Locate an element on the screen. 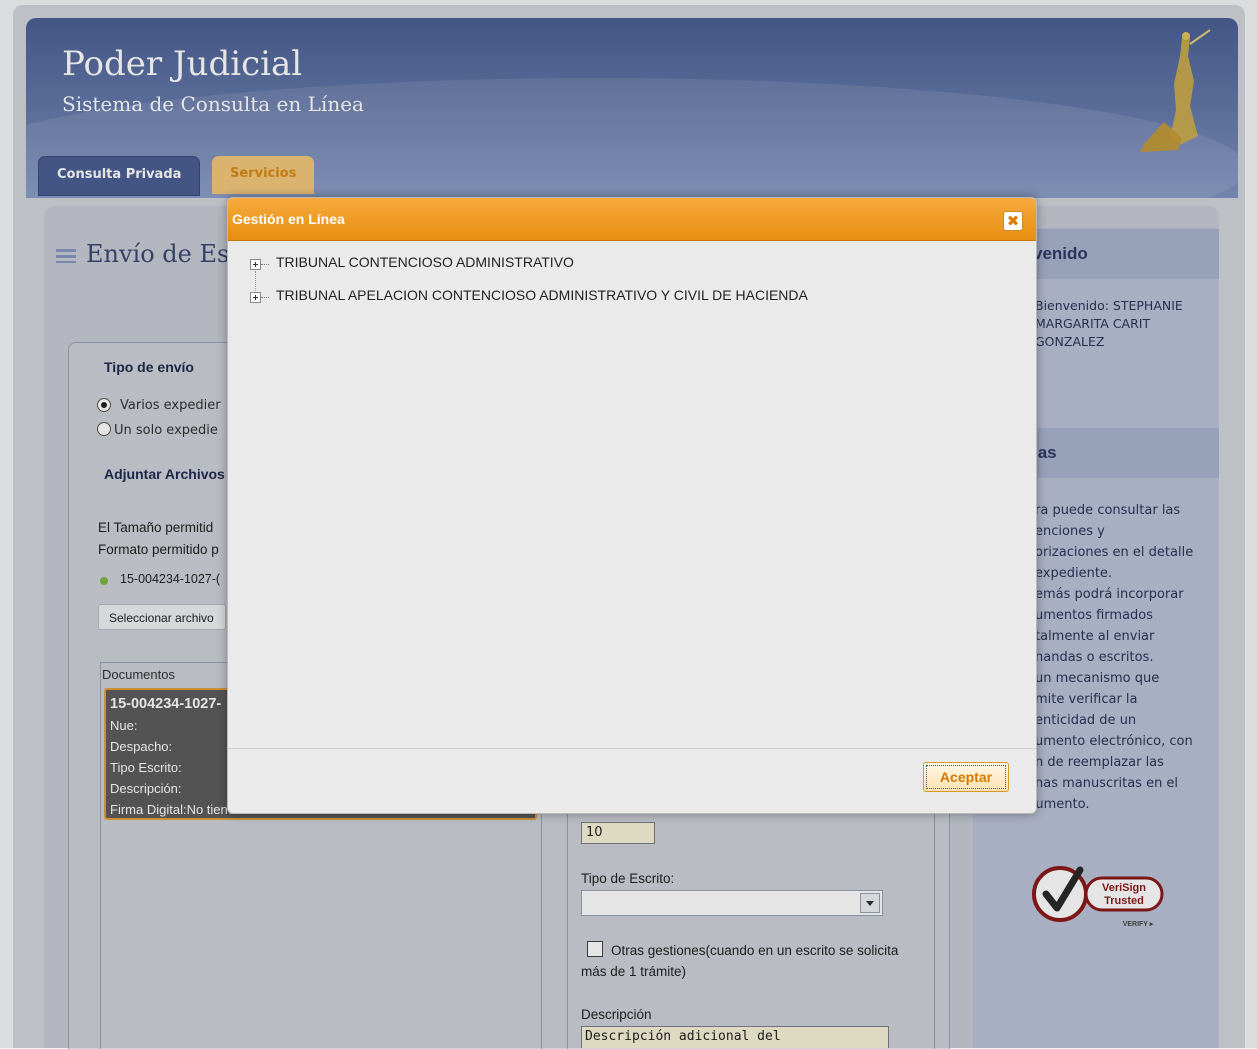 The image size is (1257, 1049). accept-button: Aceptar is located at coordinates (966, 777).